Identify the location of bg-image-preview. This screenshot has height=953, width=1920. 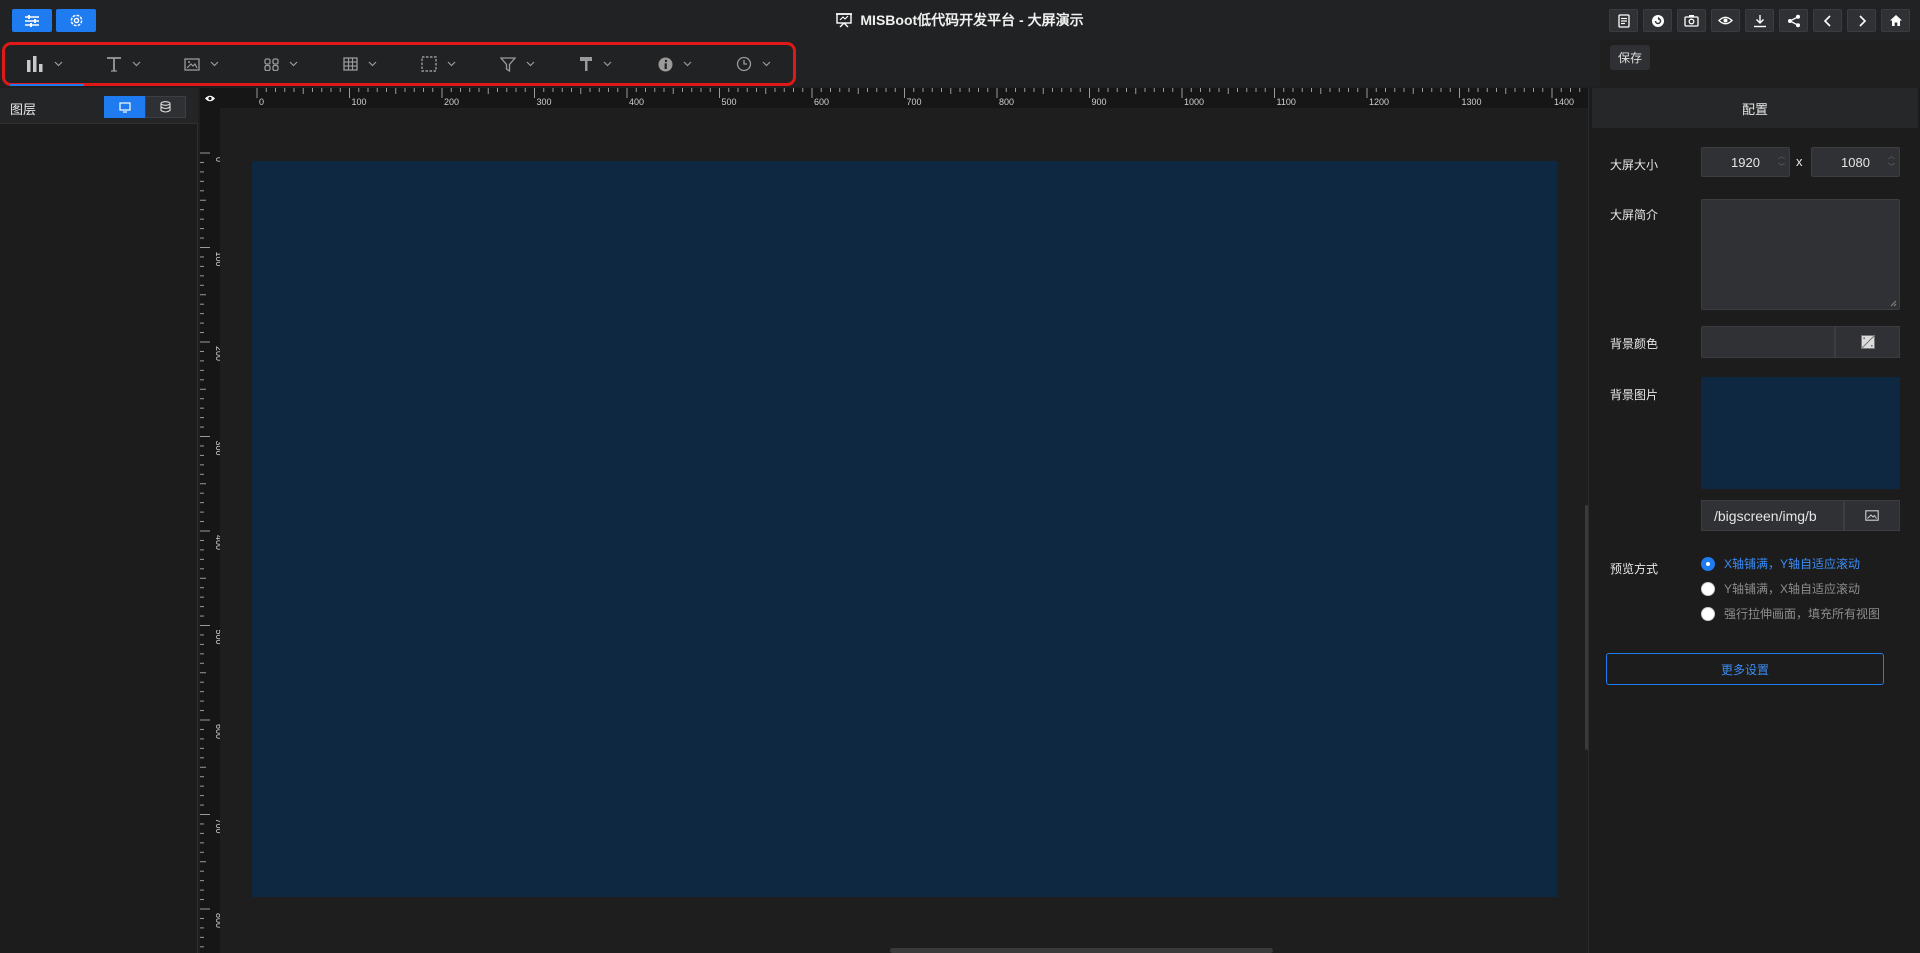
(1800, 433).